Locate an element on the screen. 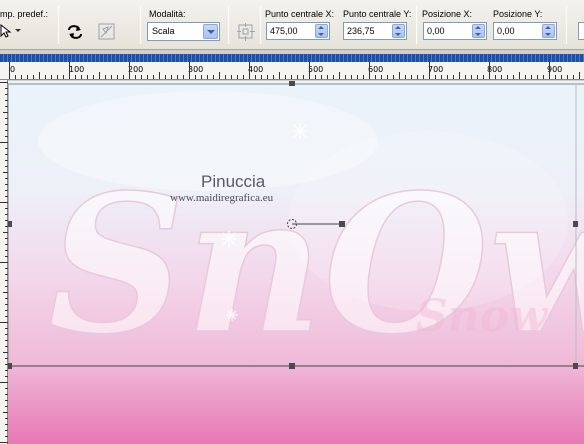 The height and width of the screenshot is (444, 584). left-mid-handle is located at coordinates (10, 224).